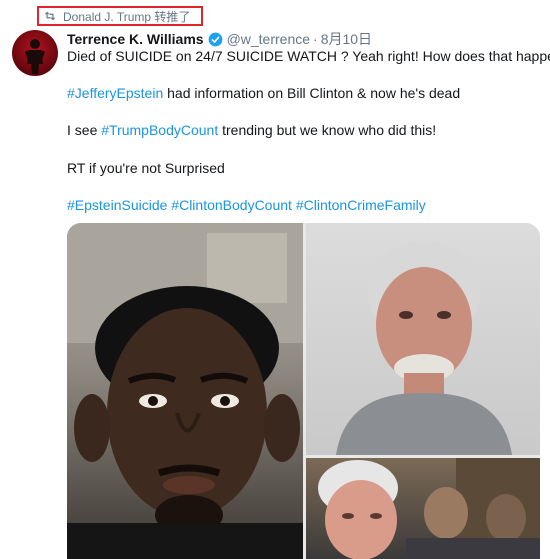  What do you see at coordinates (35, 56) in the screenshot?
I see `avatar-figure` at bounding box center [35, 56].